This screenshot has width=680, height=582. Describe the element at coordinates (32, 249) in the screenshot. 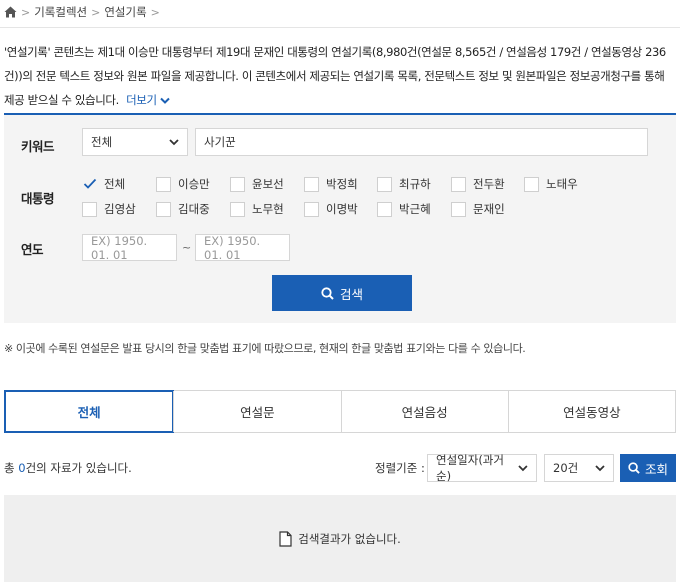

I see `year-label: 연도` at that location.